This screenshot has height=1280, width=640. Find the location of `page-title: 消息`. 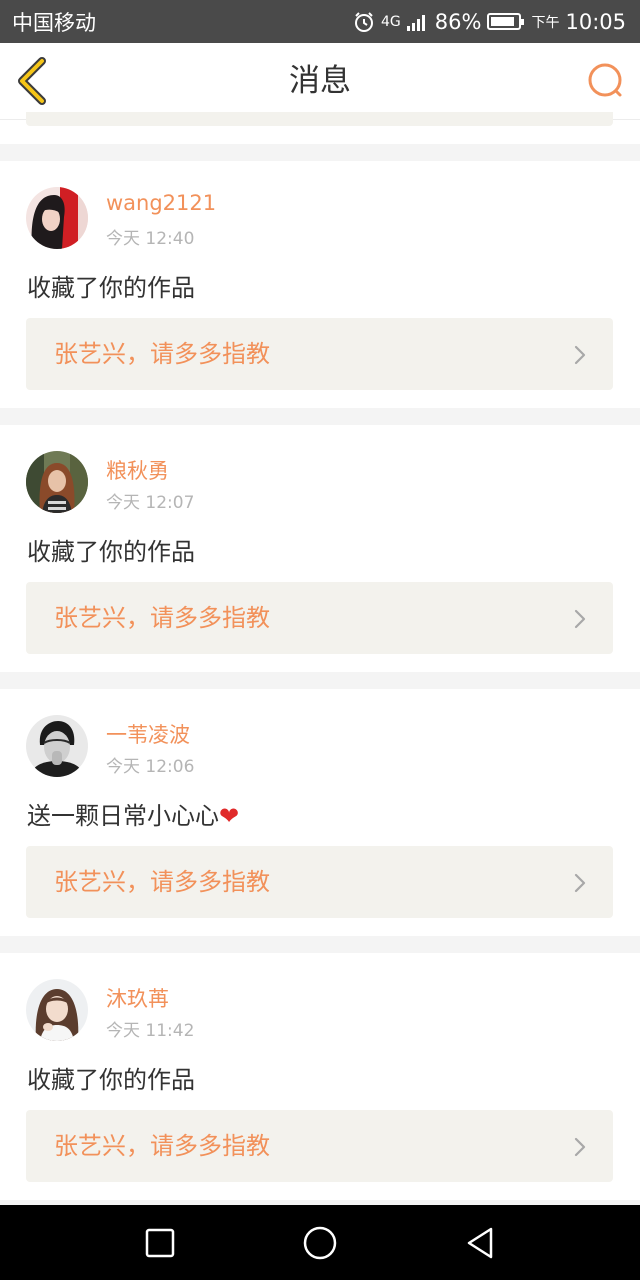

page-title: 消息 is located at coordinates (320, 81).